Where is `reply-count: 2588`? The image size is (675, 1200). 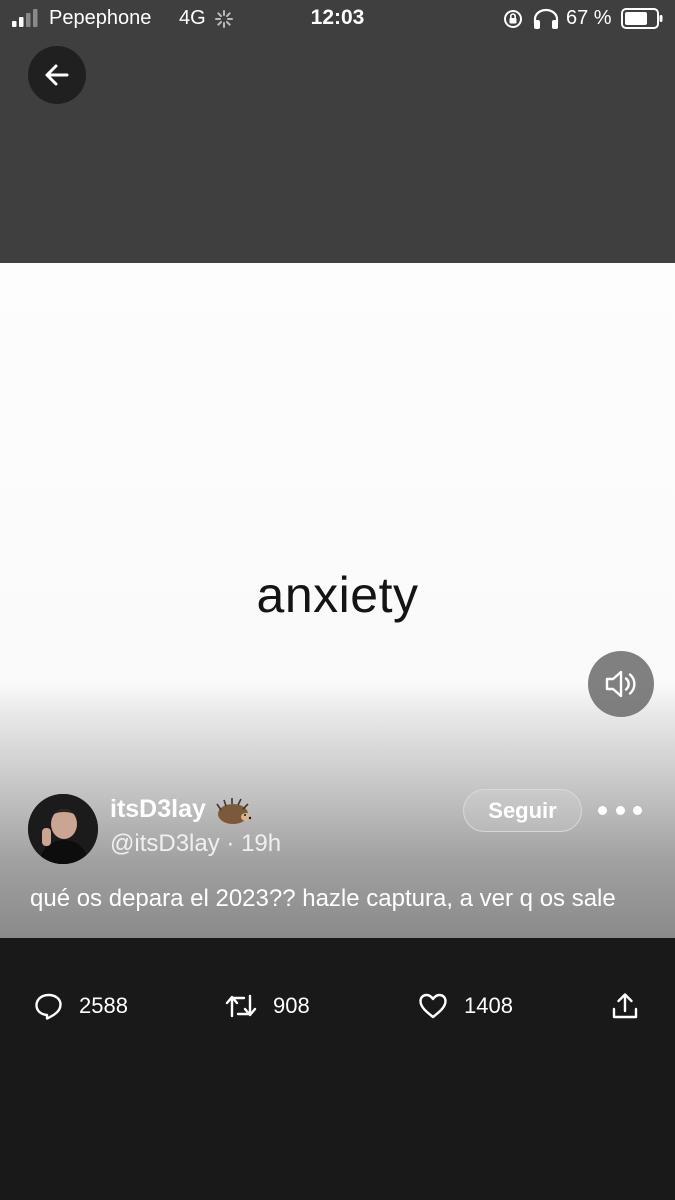 reply-count: 2588 is located at coordinates (103, 1005).